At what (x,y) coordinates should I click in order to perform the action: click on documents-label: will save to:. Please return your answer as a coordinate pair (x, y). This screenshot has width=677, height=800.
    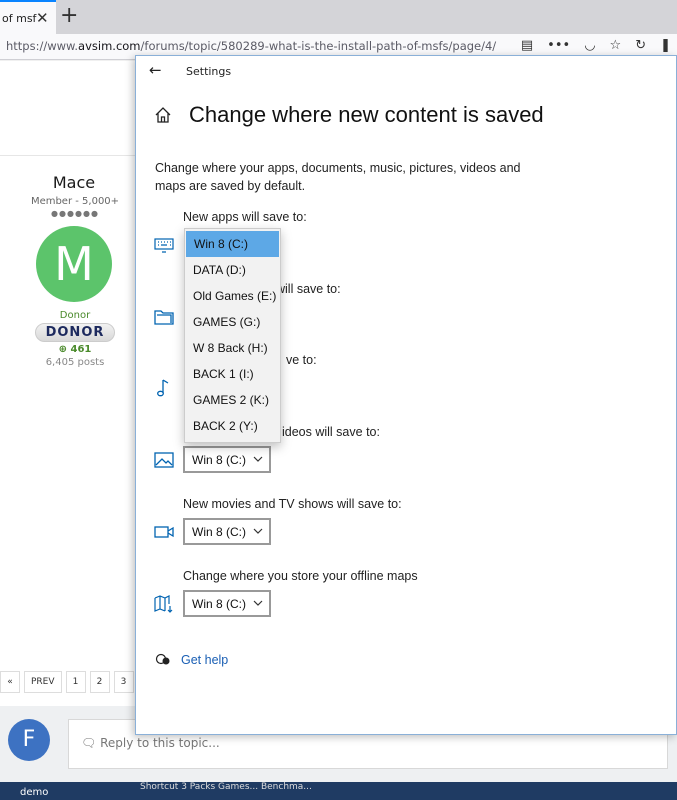
    Looking at the image, I should click on (308, 289).